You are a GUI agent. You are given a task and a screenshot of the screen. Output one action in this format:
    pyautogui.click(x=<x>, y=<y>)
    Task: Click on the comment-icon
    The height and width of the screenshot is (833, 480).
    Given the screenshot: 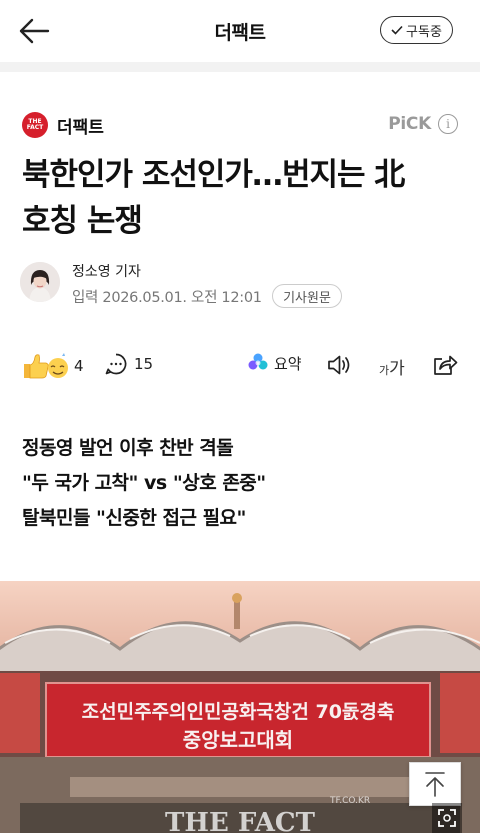 What is the action you would take?
    pyautogui.click(x=116, y=364)
    